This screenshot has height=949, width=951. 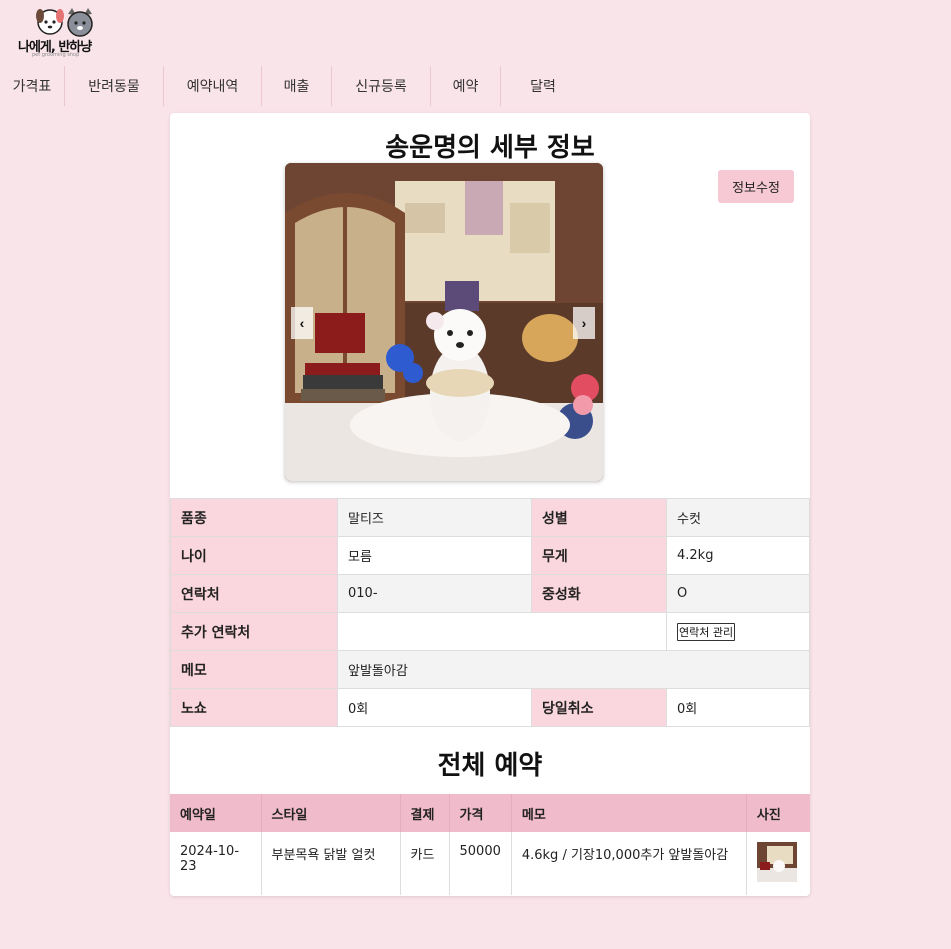 What do you see at coordinates (381, 86) in the screenshot?
I see `nav-new-registration: 신규등록` at bounding box center [381, 86].